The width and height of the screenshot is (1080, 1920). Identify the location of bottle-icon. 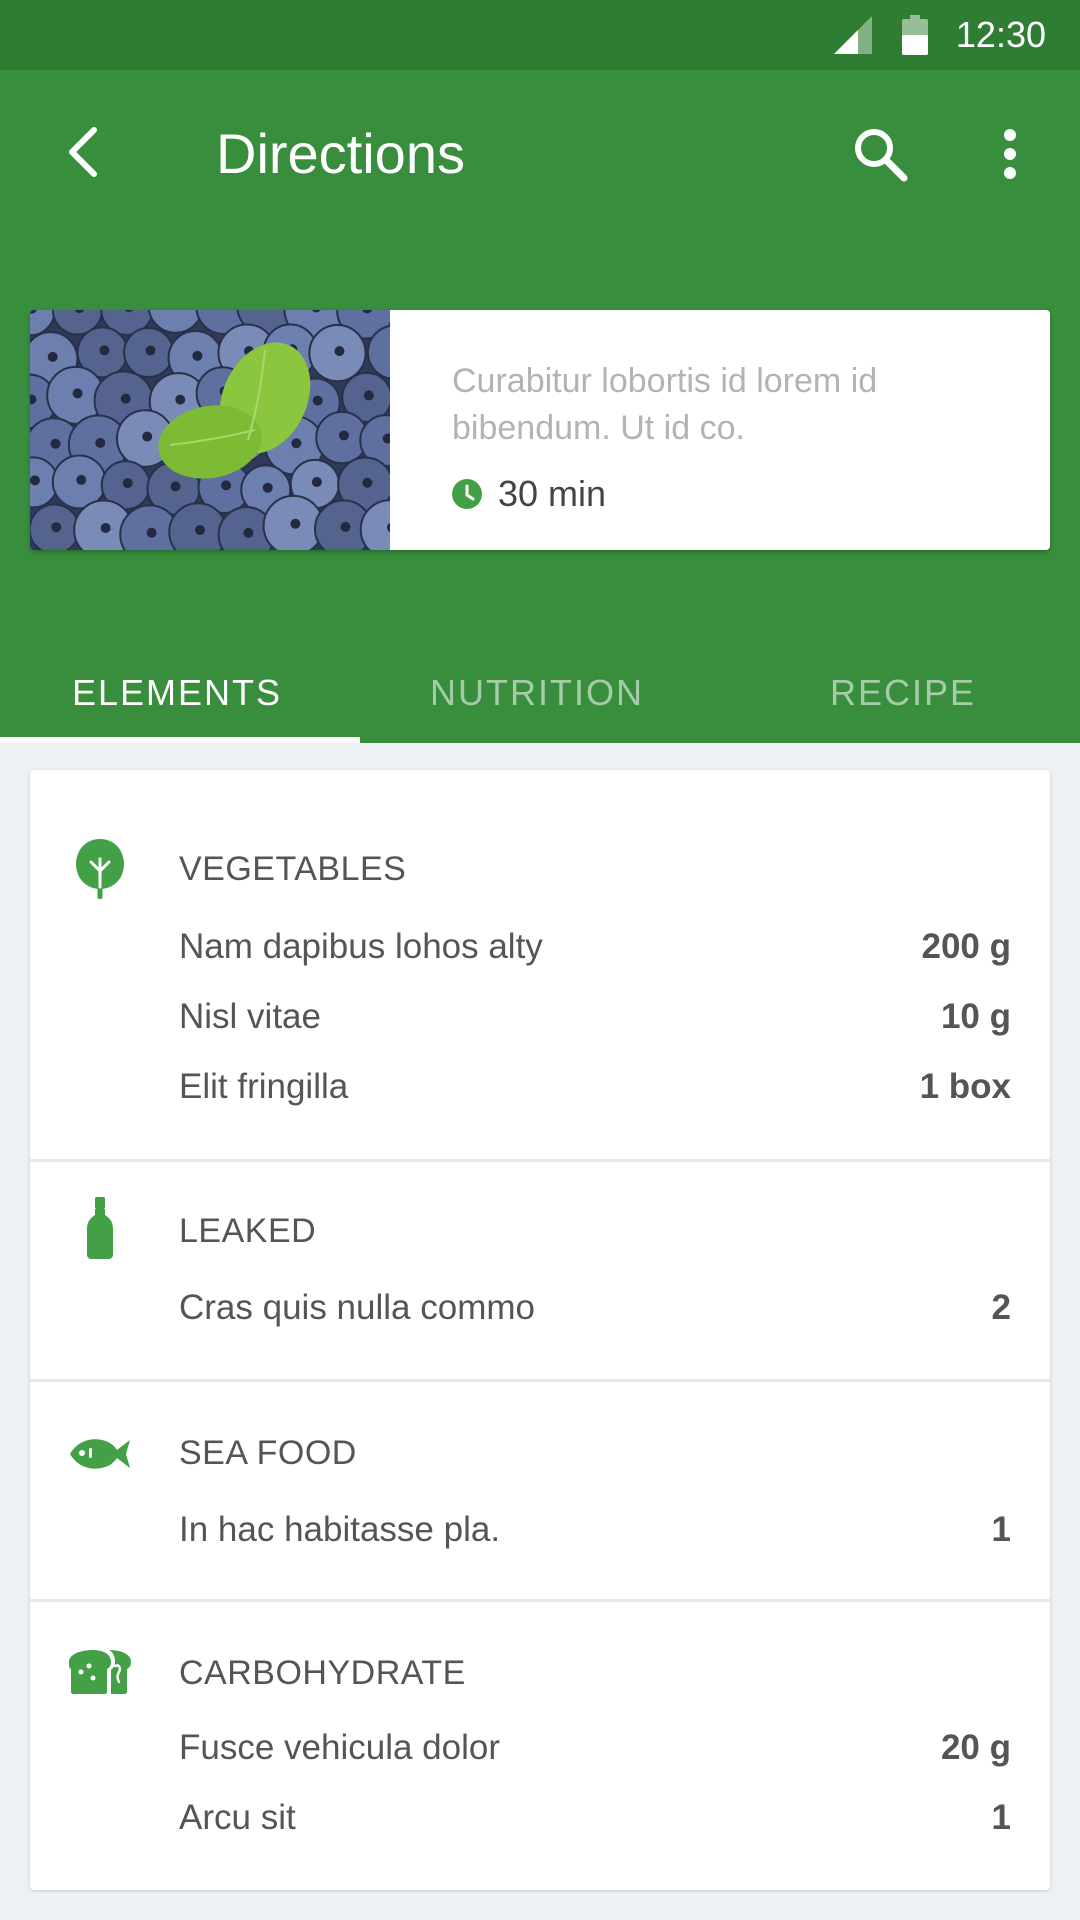
(100, 1228).